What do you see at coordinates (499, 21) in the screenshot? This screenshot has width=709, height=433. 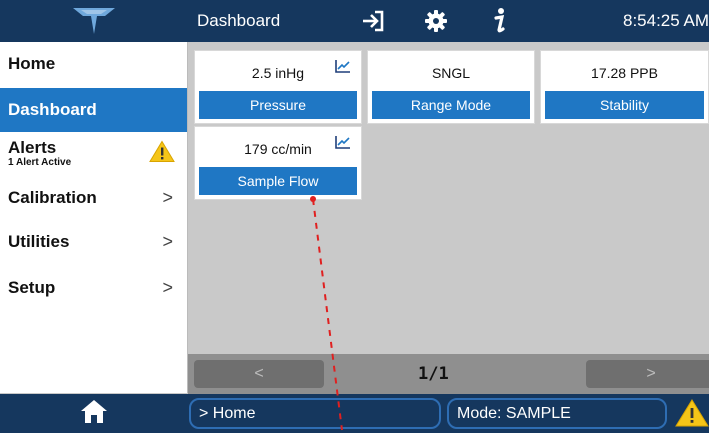 I see `info-icon` at bounding box center [499, 21].